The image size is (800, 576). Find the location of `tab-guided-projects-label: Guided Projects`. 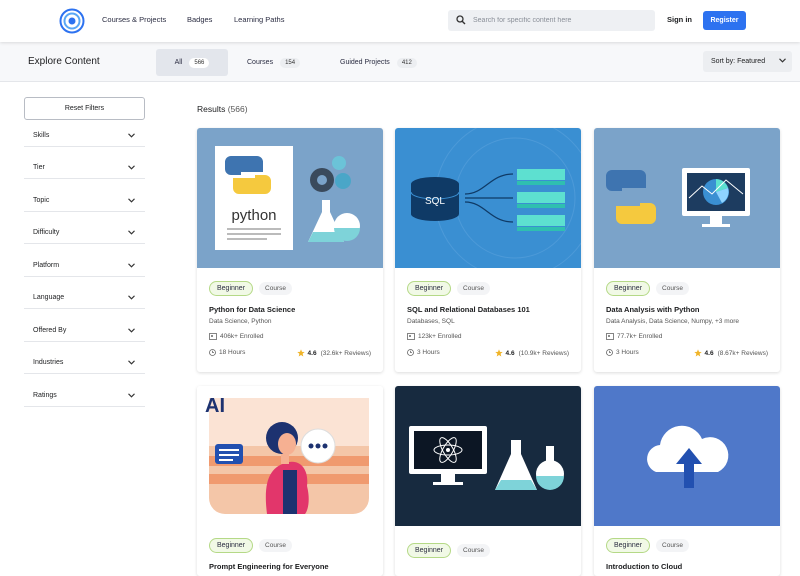

tab-guided-projects-label: Guided Projects is located at coordinates (365, 62).